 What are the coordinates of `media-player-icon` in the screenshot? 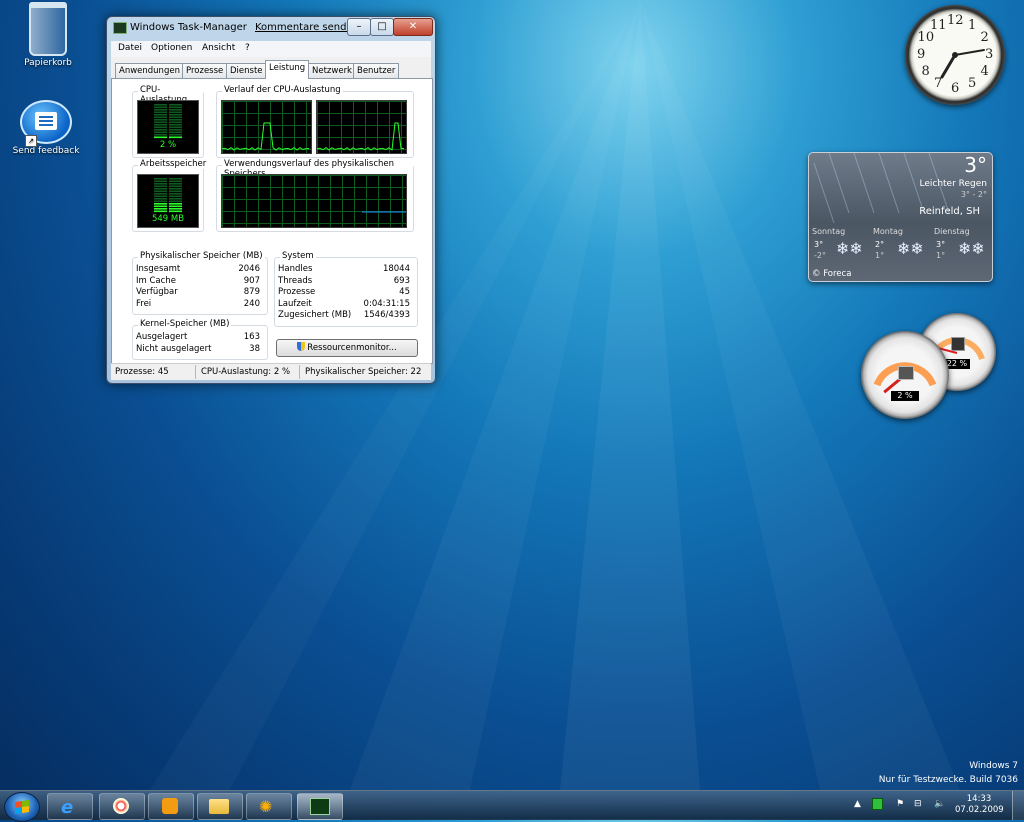 It's located at (170, 806).